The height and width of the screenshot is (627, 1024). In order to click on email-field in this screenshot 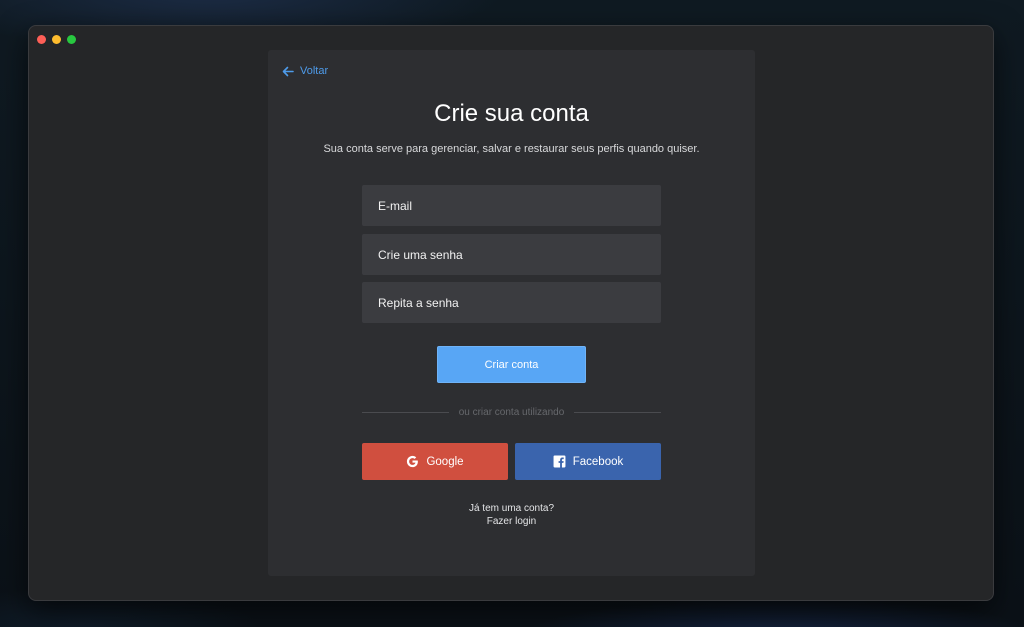, I will do `click(511, 205)`.